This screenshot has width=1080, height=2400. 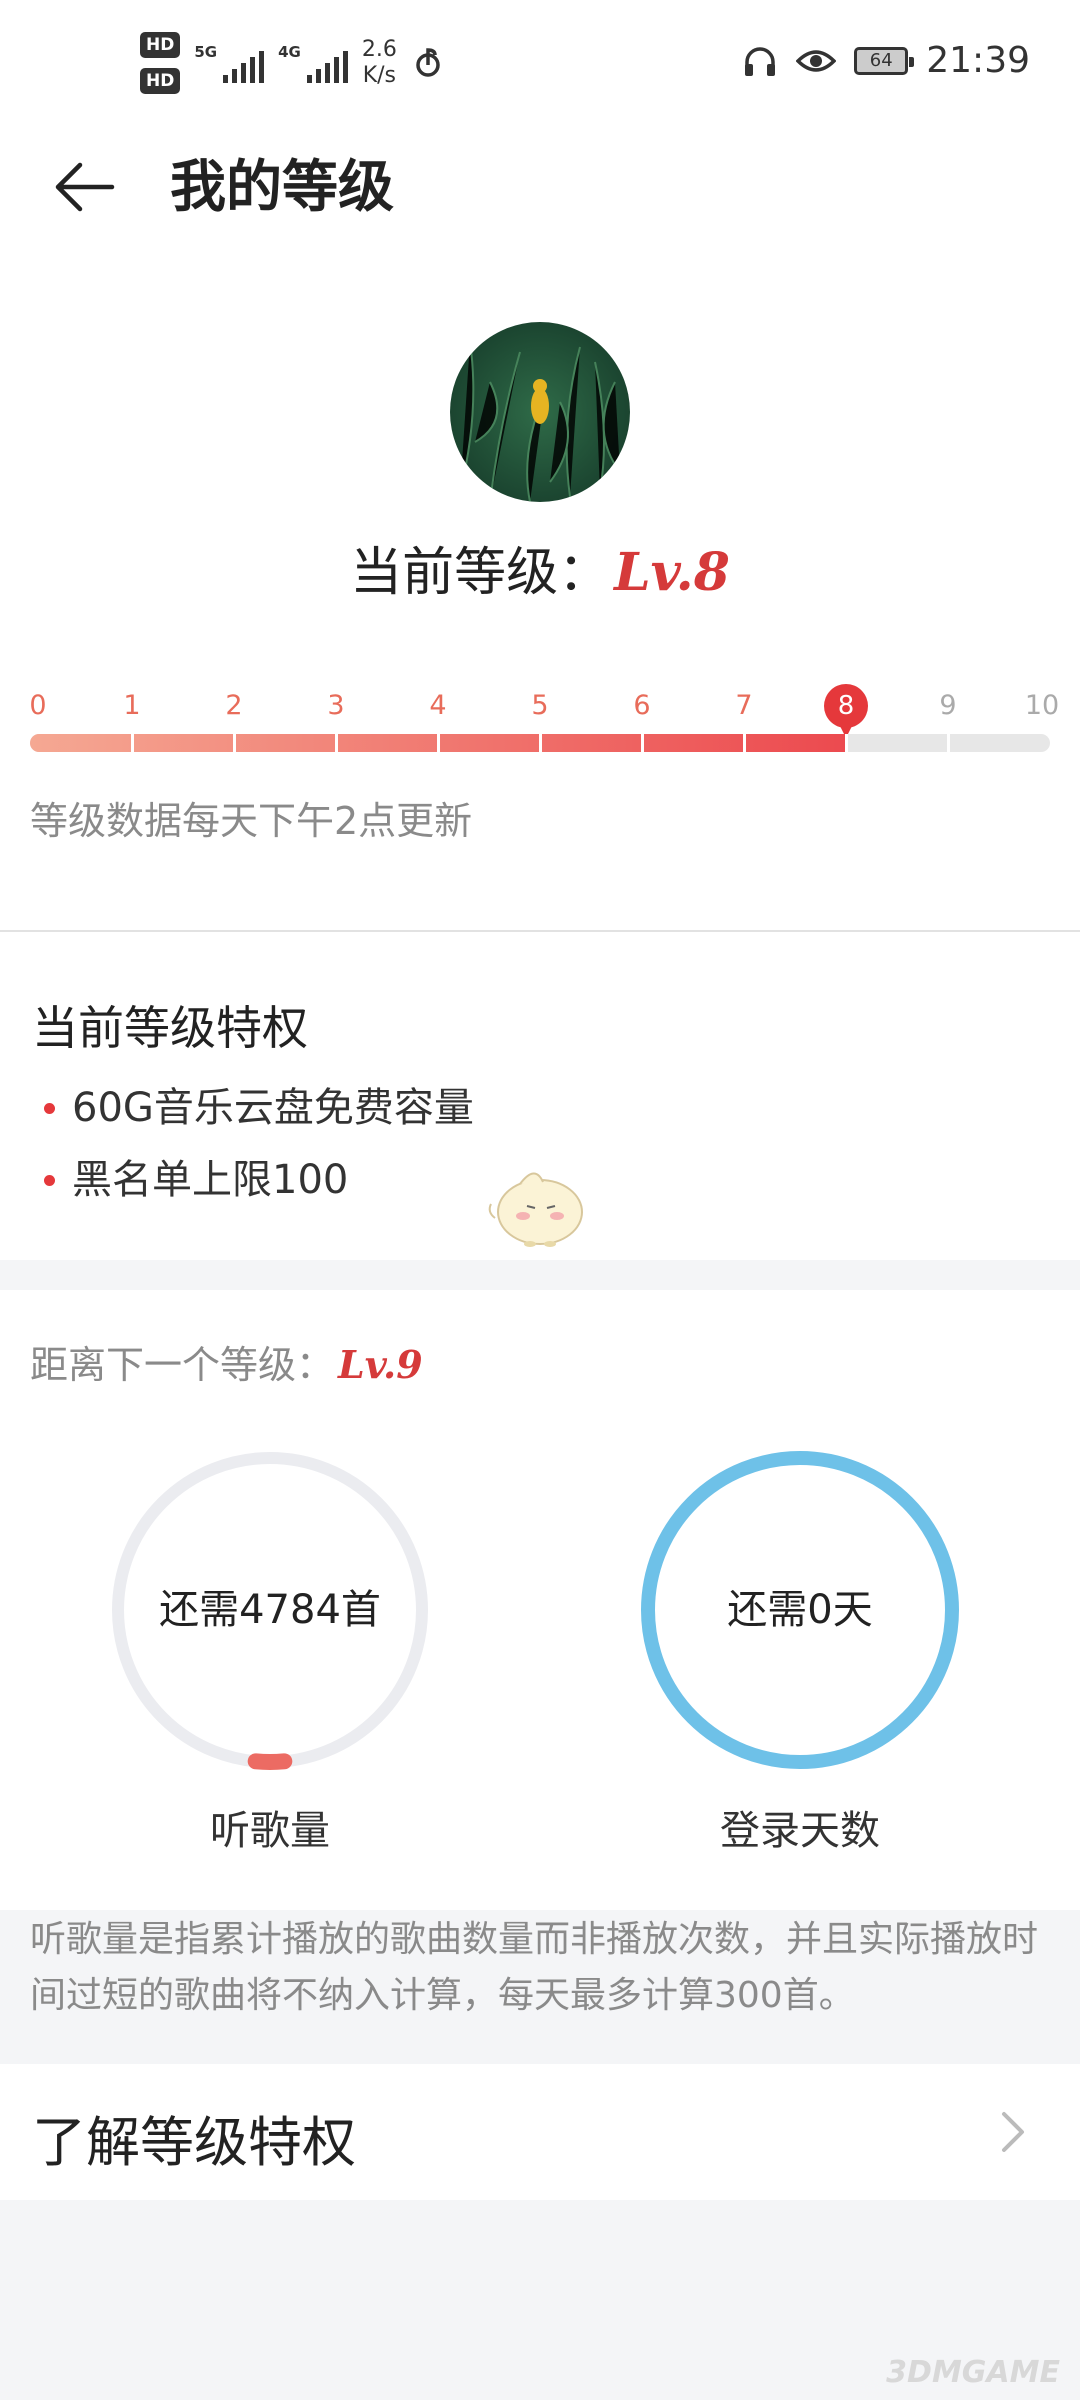 What do you see at coordinates (540, 65) in the screenshot?
I see `status-bar: HD HD 5G 4G 2.6 K/s 64 21:39` at bounding box center [540, 65].